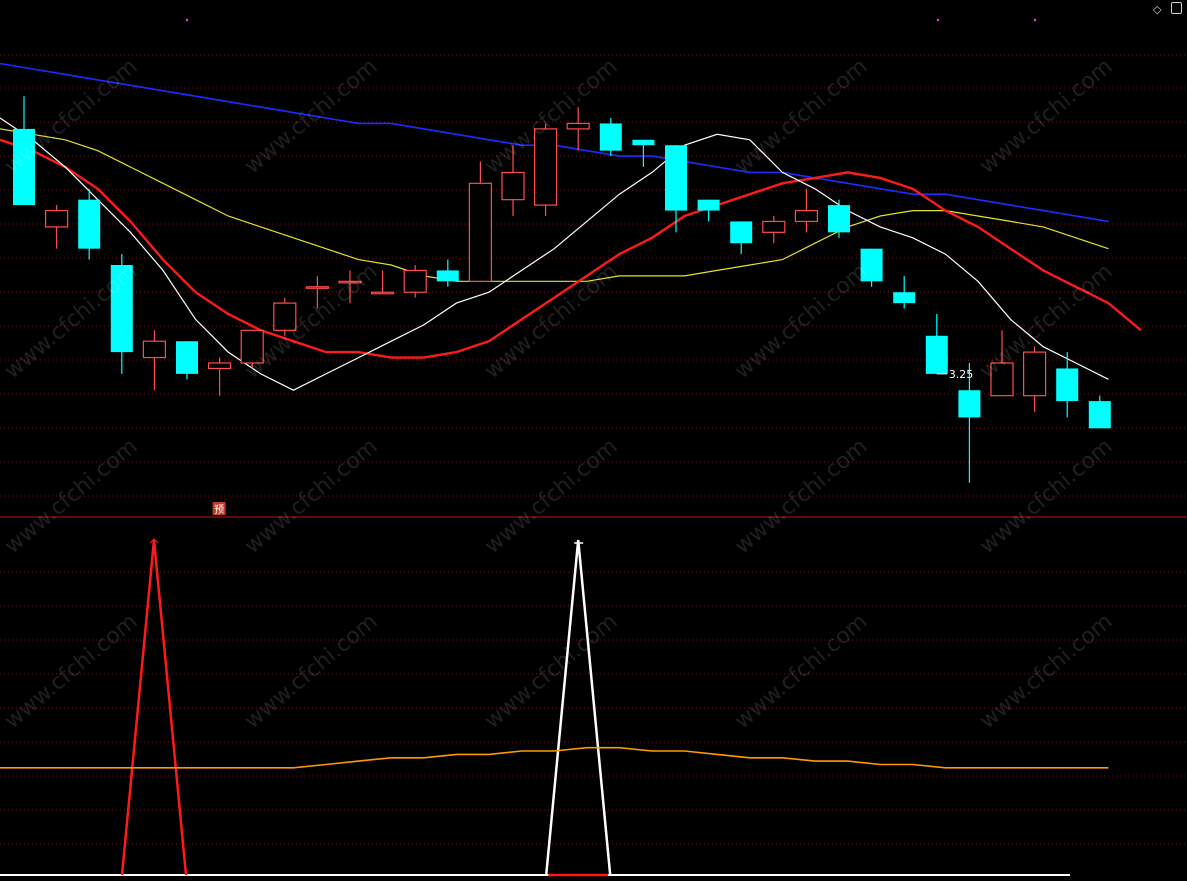 This screenshot has width=1187, height=881. What do you see at coordinates (554, 757) in the screenshot?
I see `indicator-smooth-line` at bounding box center [554, 757].